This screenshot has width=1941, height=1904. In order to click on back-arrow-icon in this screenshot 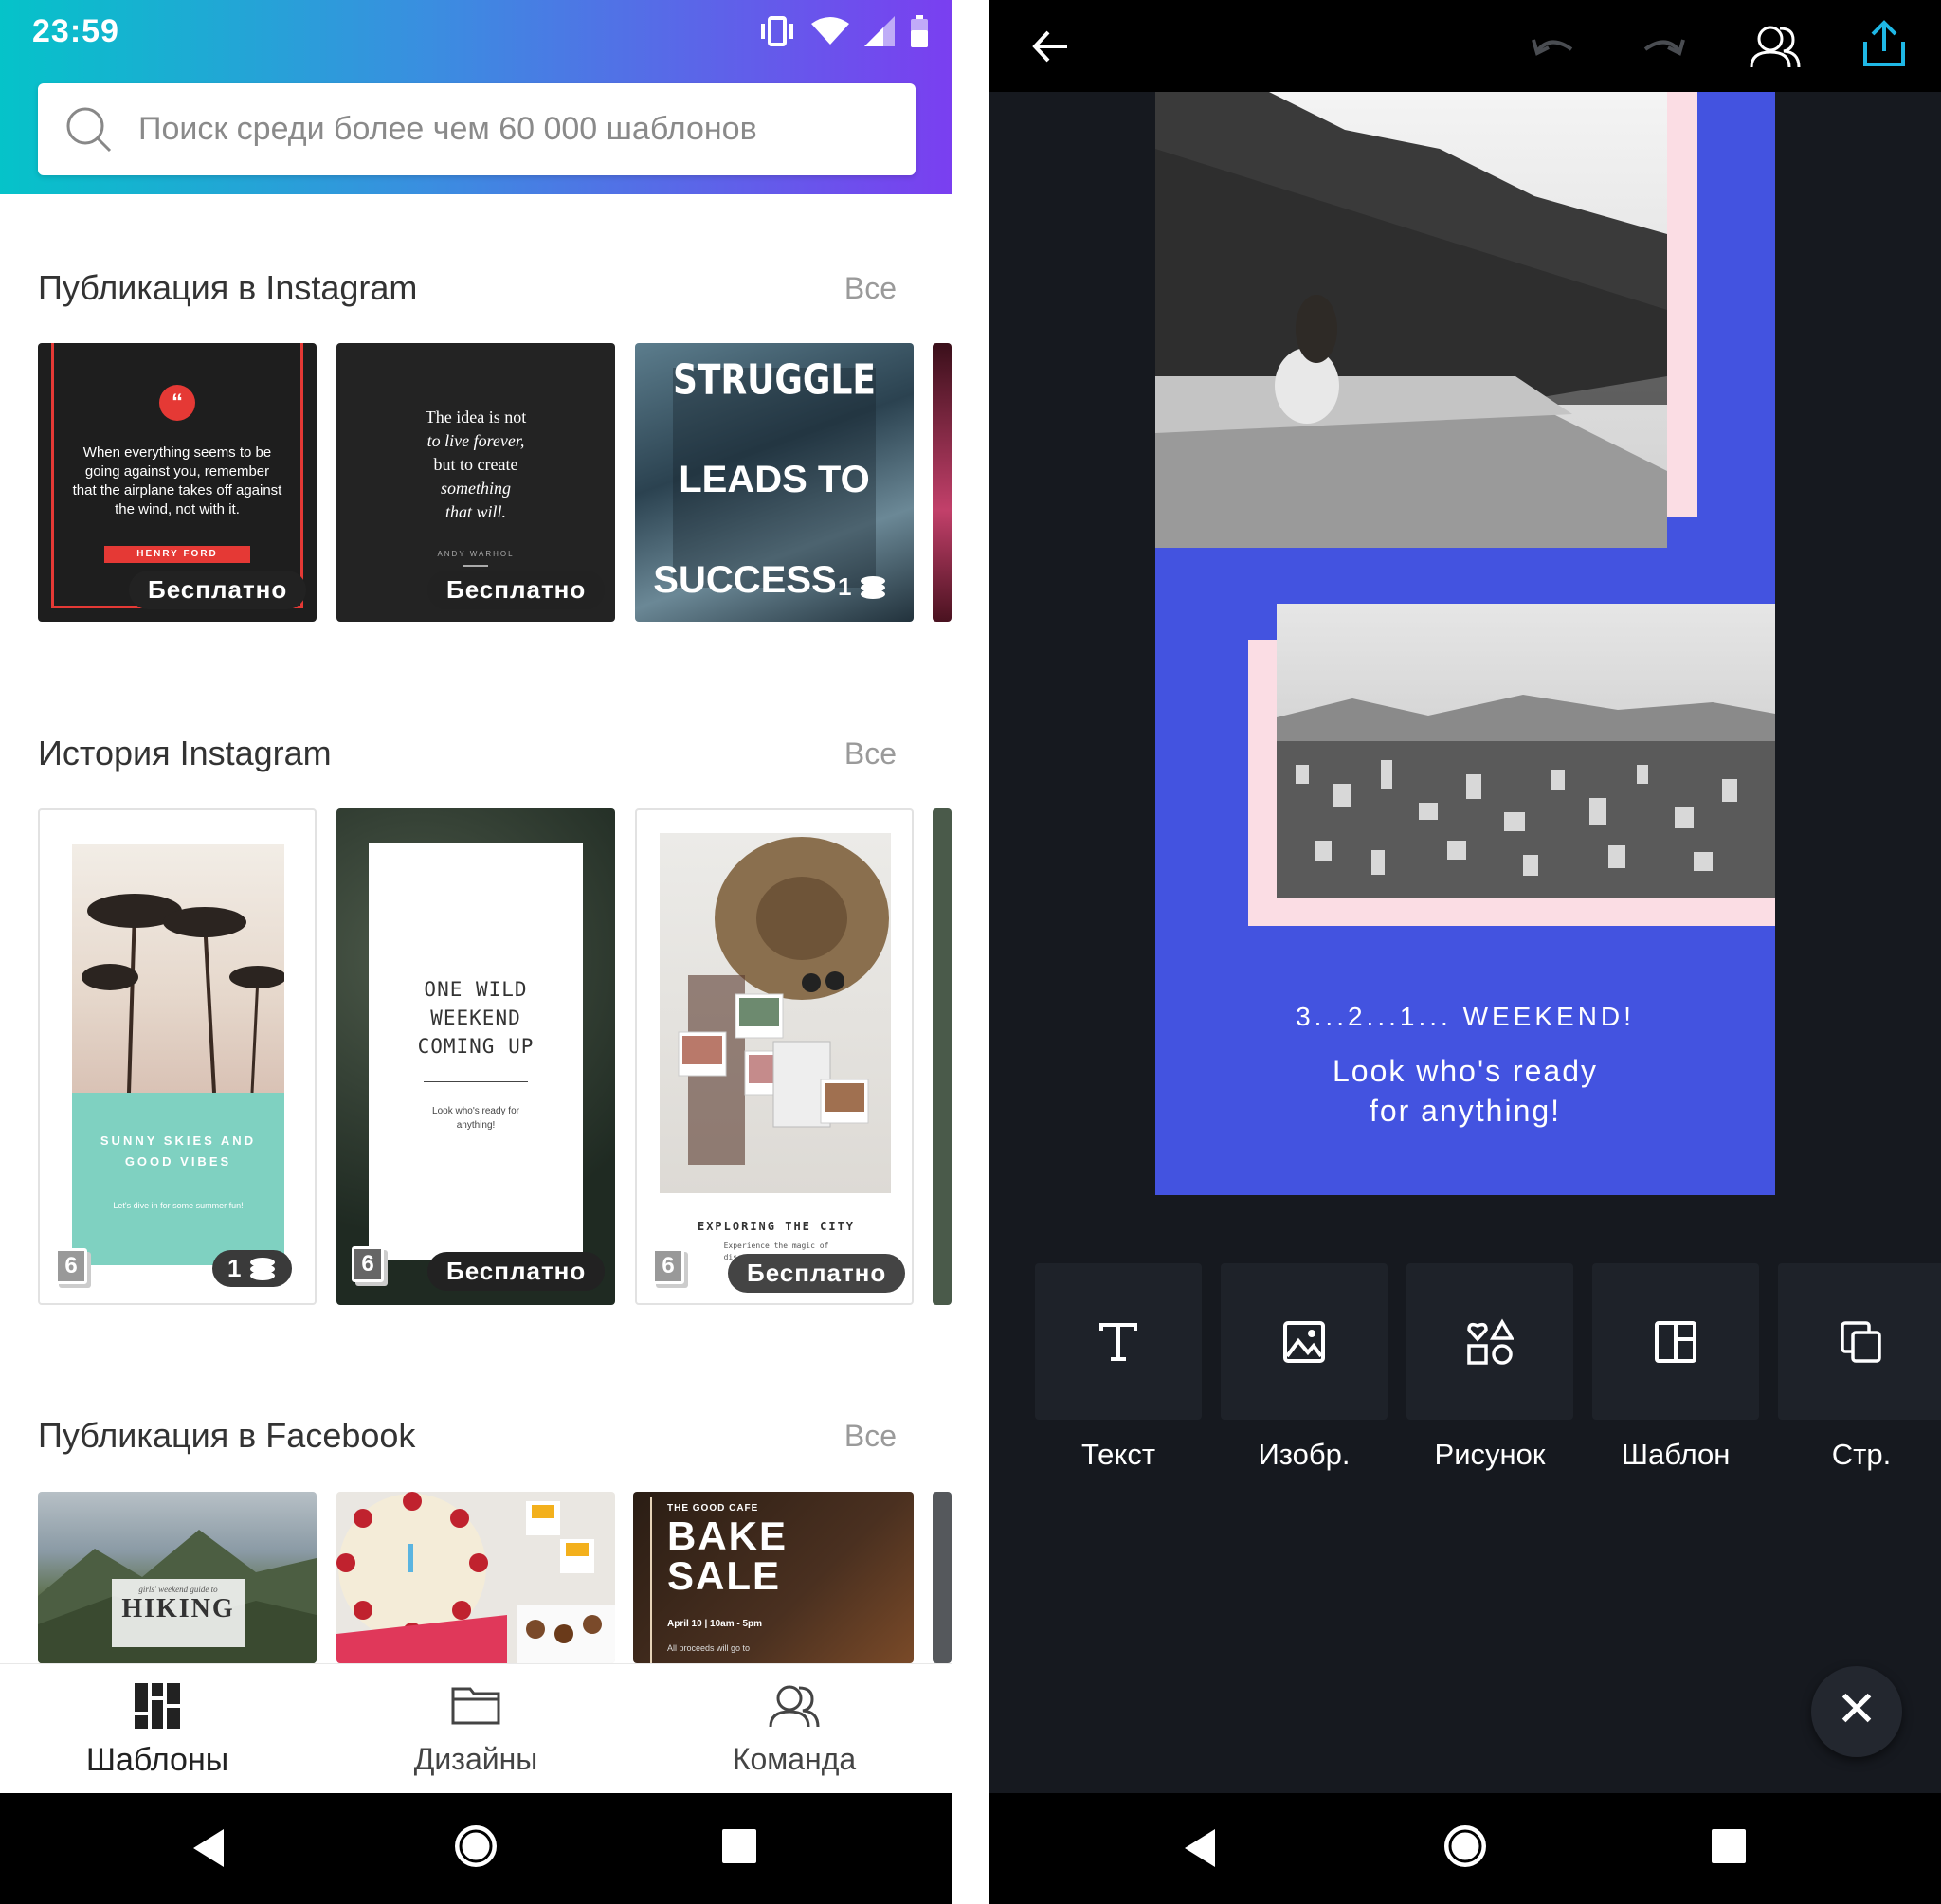, I will do `click(1051, 46)`.